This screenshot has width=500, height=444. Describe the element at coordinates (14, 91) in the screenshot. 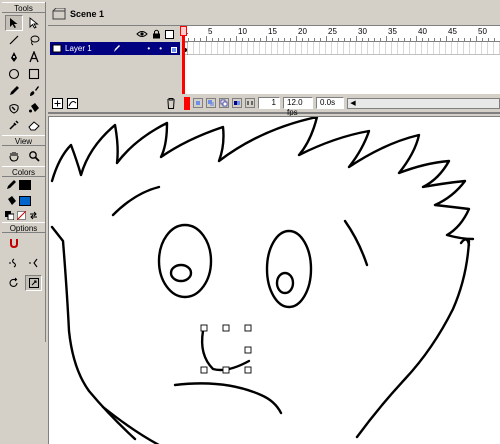

I see `pencil-tool` at that location.